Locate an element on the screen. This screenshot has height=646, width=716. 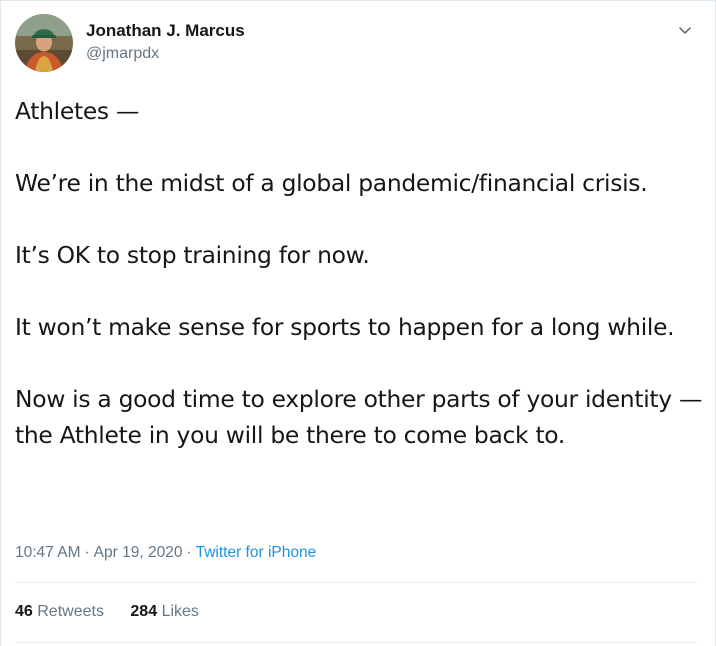
chevron-down-icon is located at coordinates (685, 30).